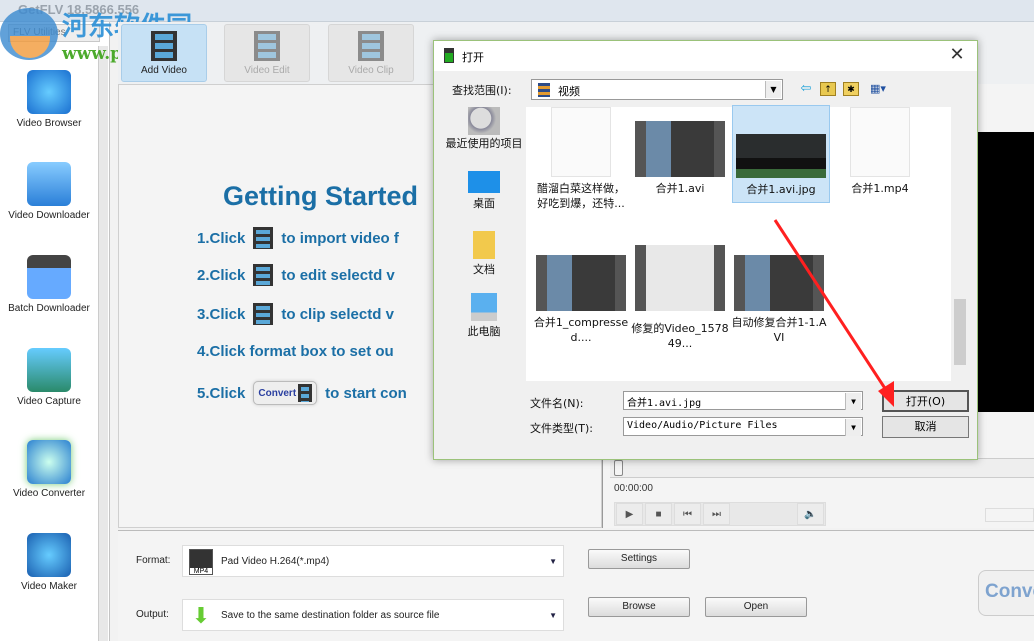 Image resolution: width=1034 pixels, height=641 pixels. I want to click on computer-icon, so click(484, 307).